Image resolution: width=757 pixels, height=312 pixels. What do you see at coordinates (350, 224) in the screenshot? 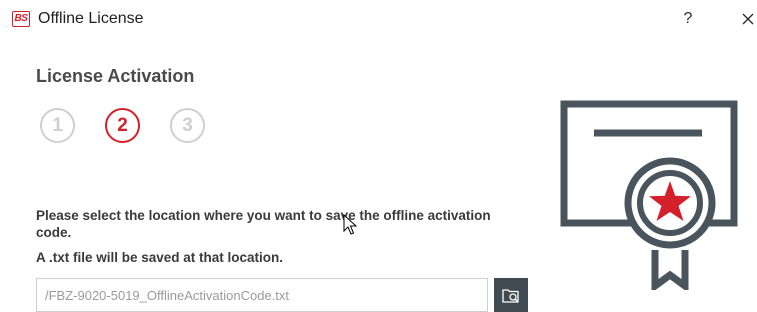
I see `mouse-cursor-icon` at bounding box center [350, 224].